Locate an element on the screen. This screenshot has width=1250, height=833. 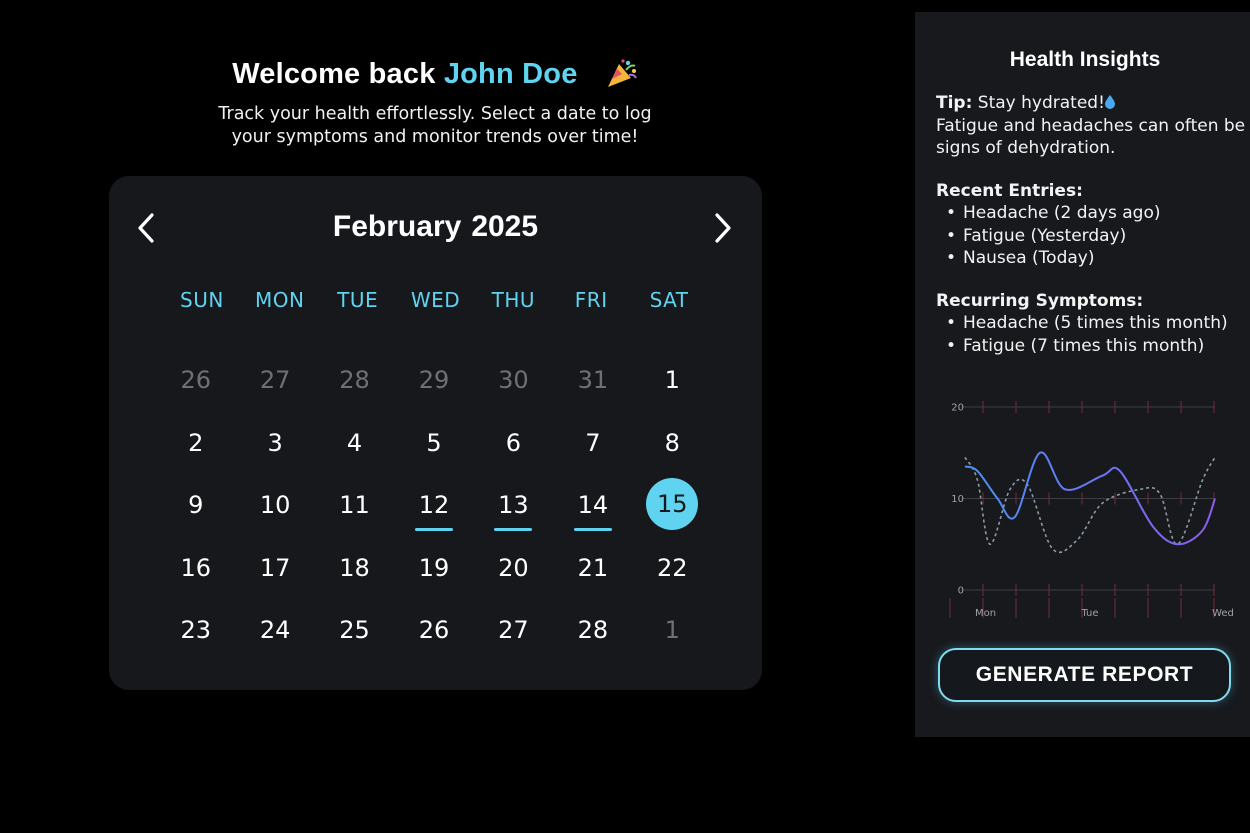
recent-entry-item: Fatigue (Yesterday) is located at coordinates (1096, 236).